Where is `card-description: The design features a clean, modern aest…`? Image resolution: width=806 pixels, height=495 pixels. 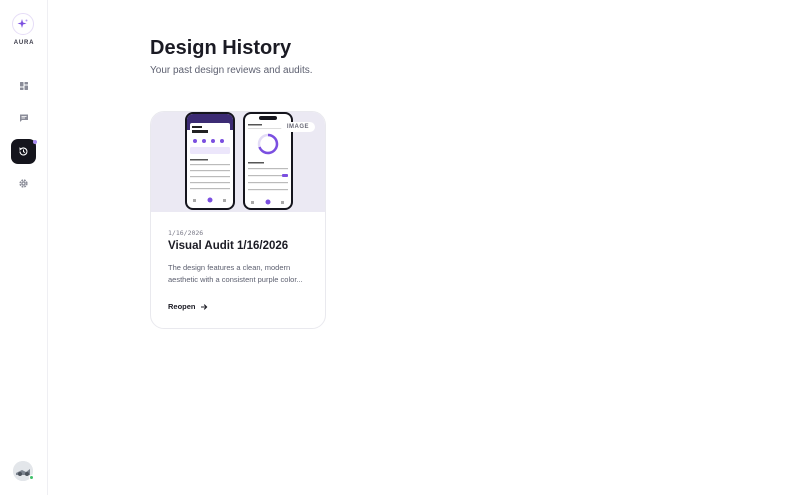
card-description: The design features a clean, modern aest… is located at coordinates (235, 273).